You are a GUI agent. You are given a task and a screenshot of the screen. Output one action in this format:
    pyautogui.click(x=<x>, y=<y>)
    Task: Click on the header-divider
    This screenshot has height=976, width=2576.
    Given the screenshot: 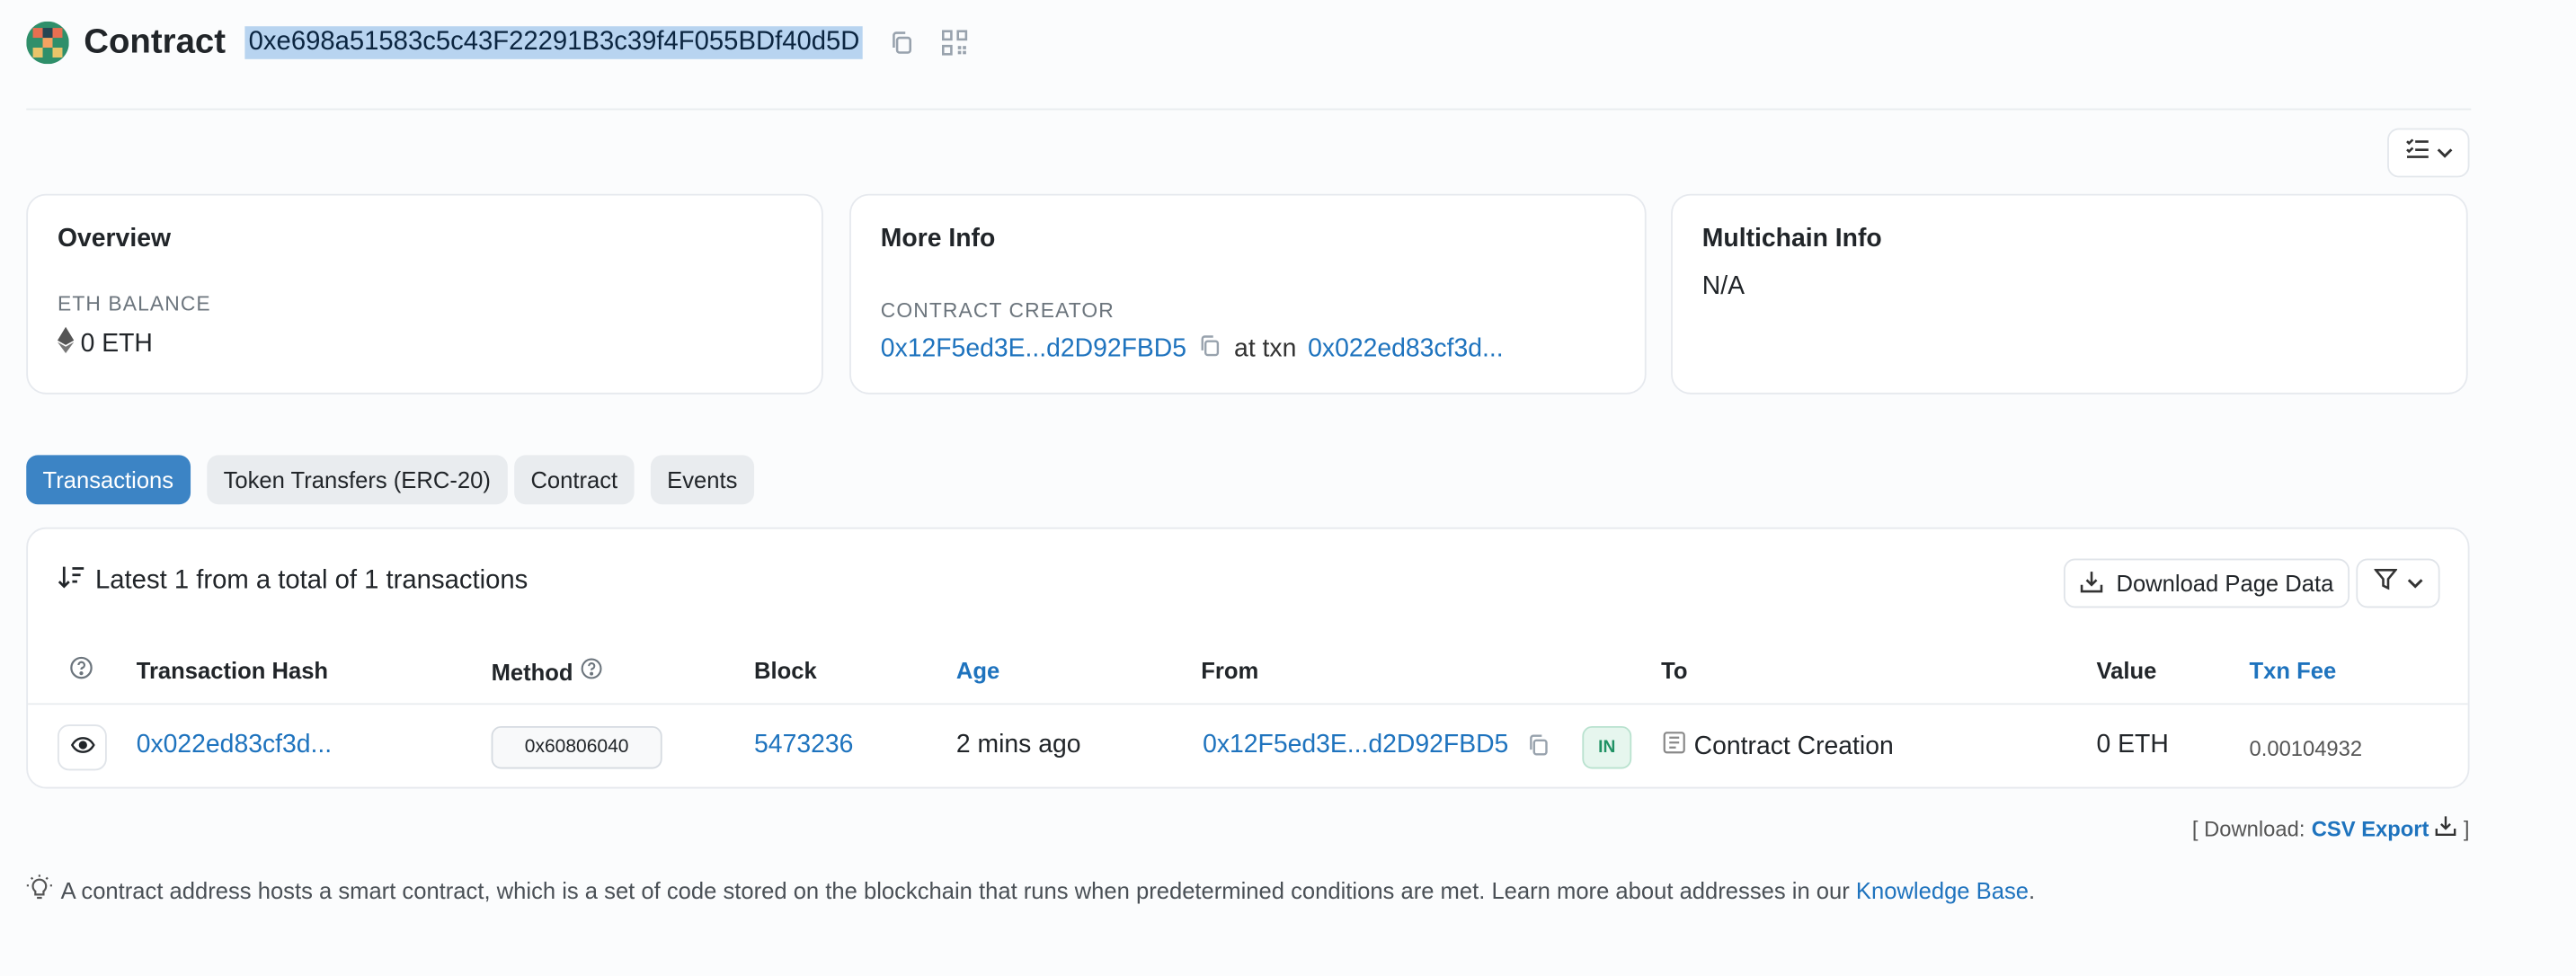 What is the action you would take?
    pyautogui.click(x=1249, y=109)
    